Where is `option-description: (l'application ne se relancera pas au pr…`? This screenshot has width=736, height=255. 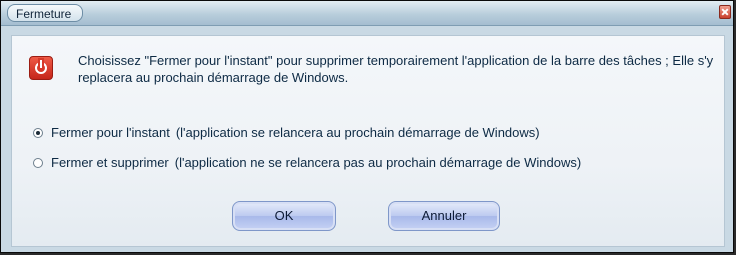 option-description: (l'application ne se relancera pas au pr… is located at coordinates (378, 162).